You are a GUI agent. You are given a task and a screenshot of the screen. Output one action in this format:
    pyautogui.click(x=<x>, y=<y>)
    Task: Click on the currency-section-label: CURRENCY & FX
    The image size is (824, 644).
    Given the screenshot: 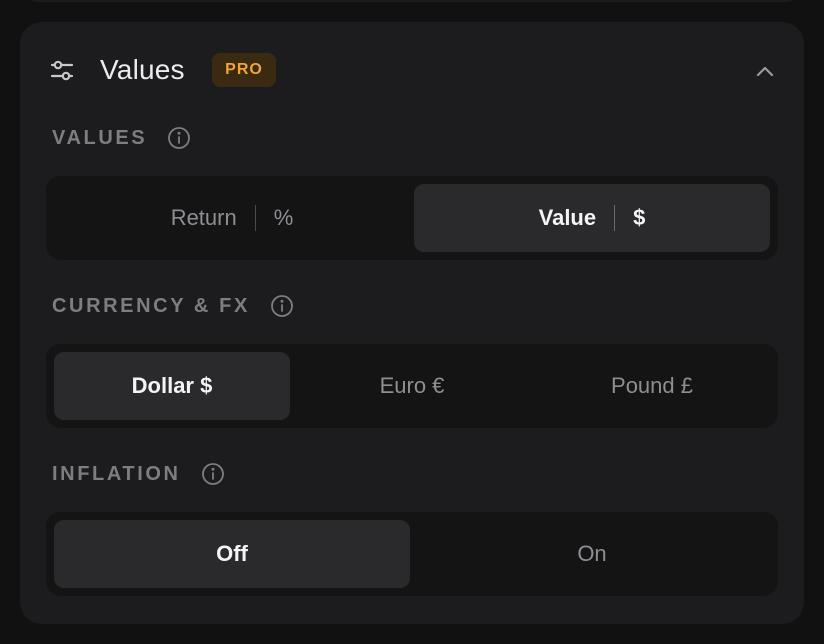 What is the action you would take?
    pyautogui.click(x=173, y=306)
    